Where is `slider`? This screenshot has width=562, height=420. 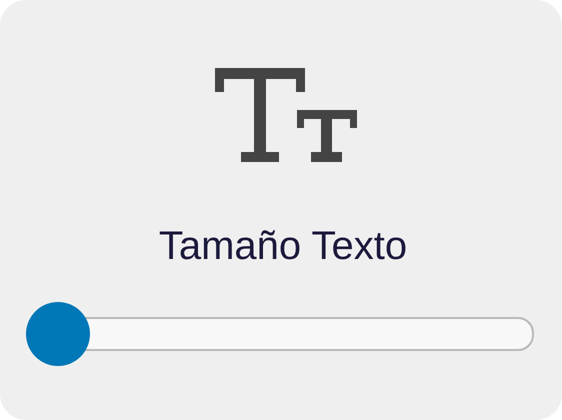 slider is located at coordinates (280, 334).